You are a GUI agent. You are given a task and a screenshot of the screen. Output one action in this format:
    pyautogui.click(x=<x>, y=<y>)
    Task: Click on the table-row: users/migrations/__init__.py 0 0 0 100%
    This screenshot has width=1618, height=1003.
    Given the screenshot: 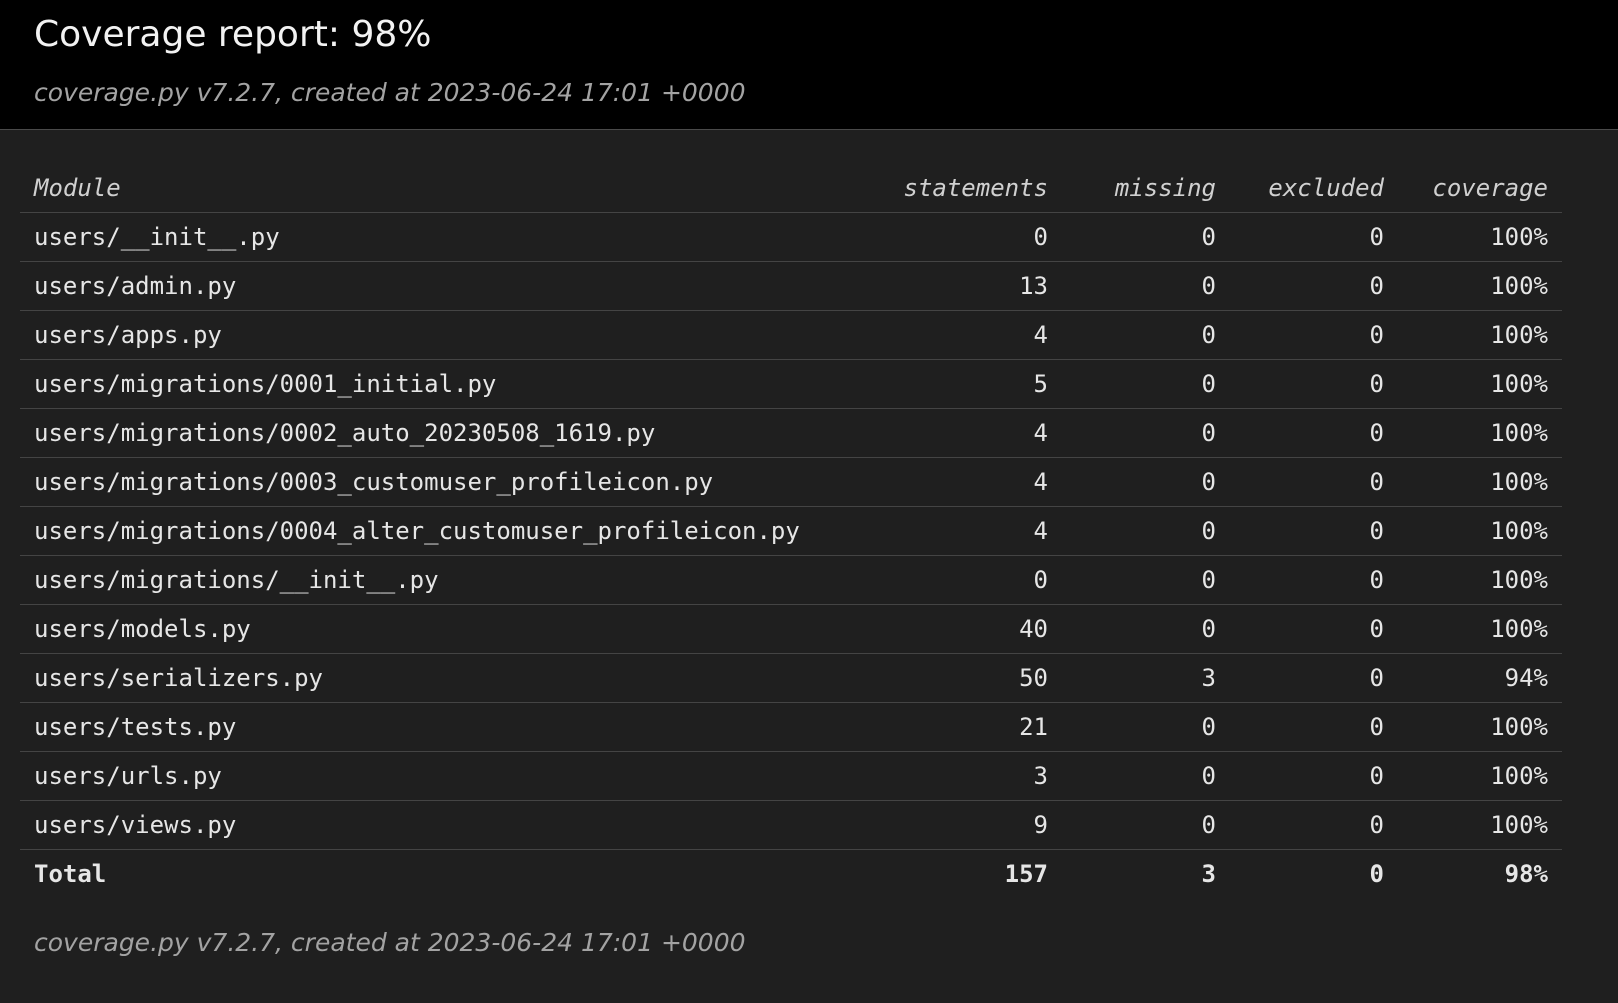 What is the action you would take?
    pyautogui.click(x=791, y=580)
    